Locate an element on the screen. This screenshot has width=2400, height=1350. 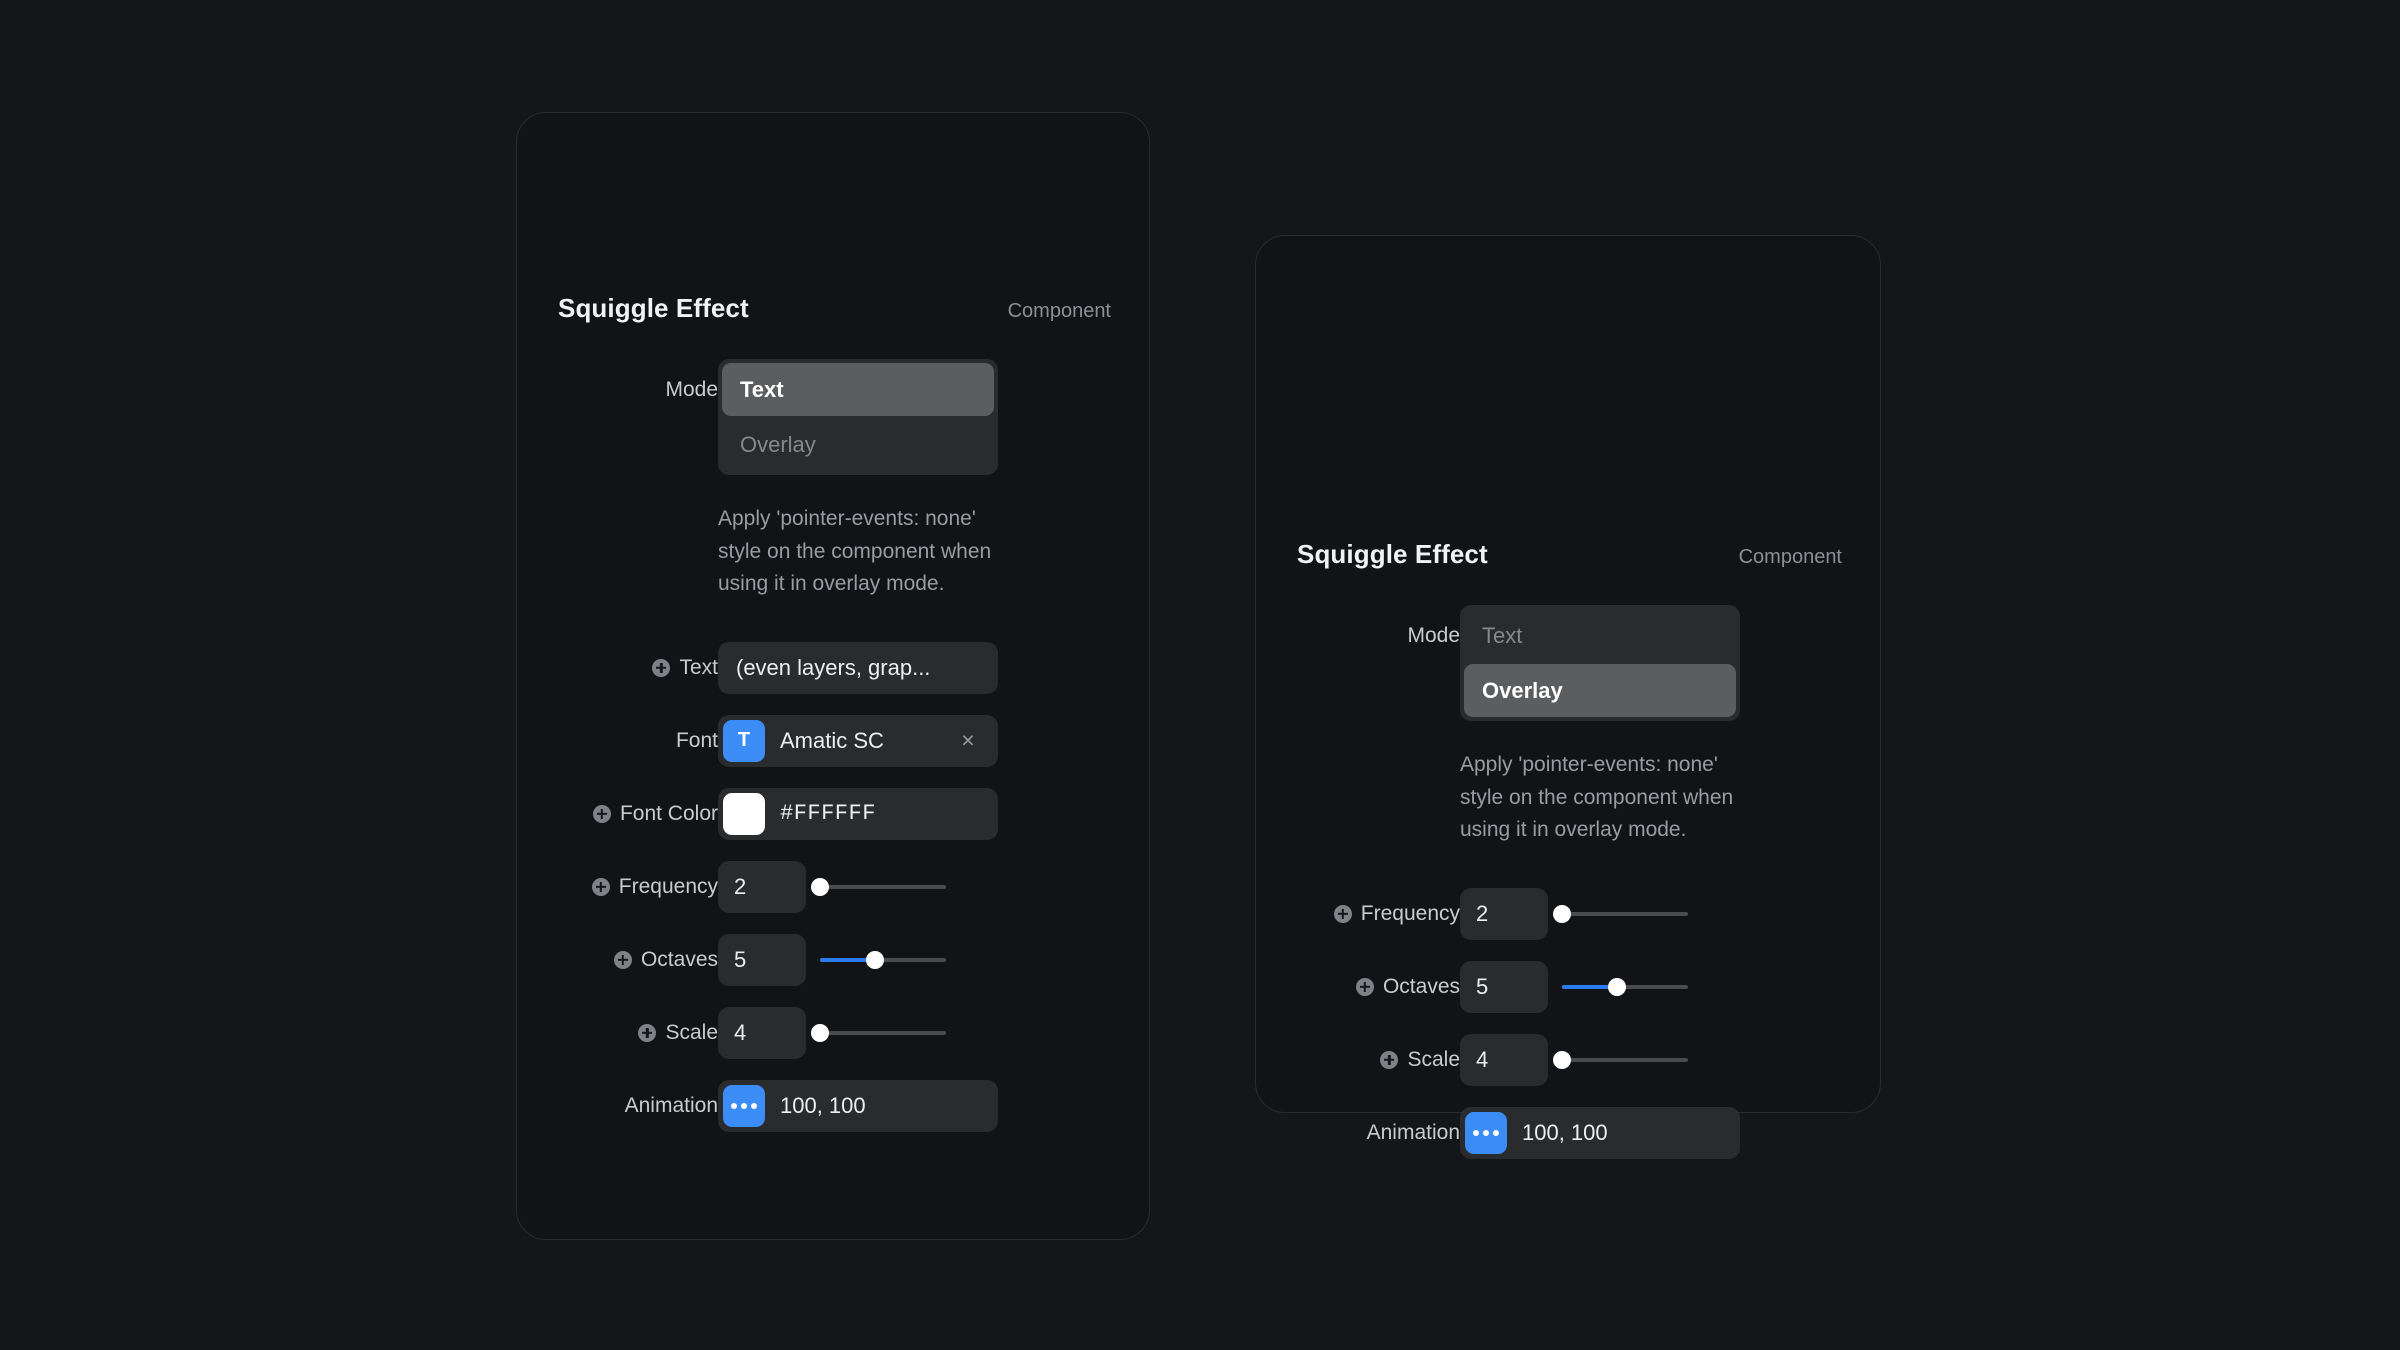
color-swatch-icon is located at coordinates (744, 813).